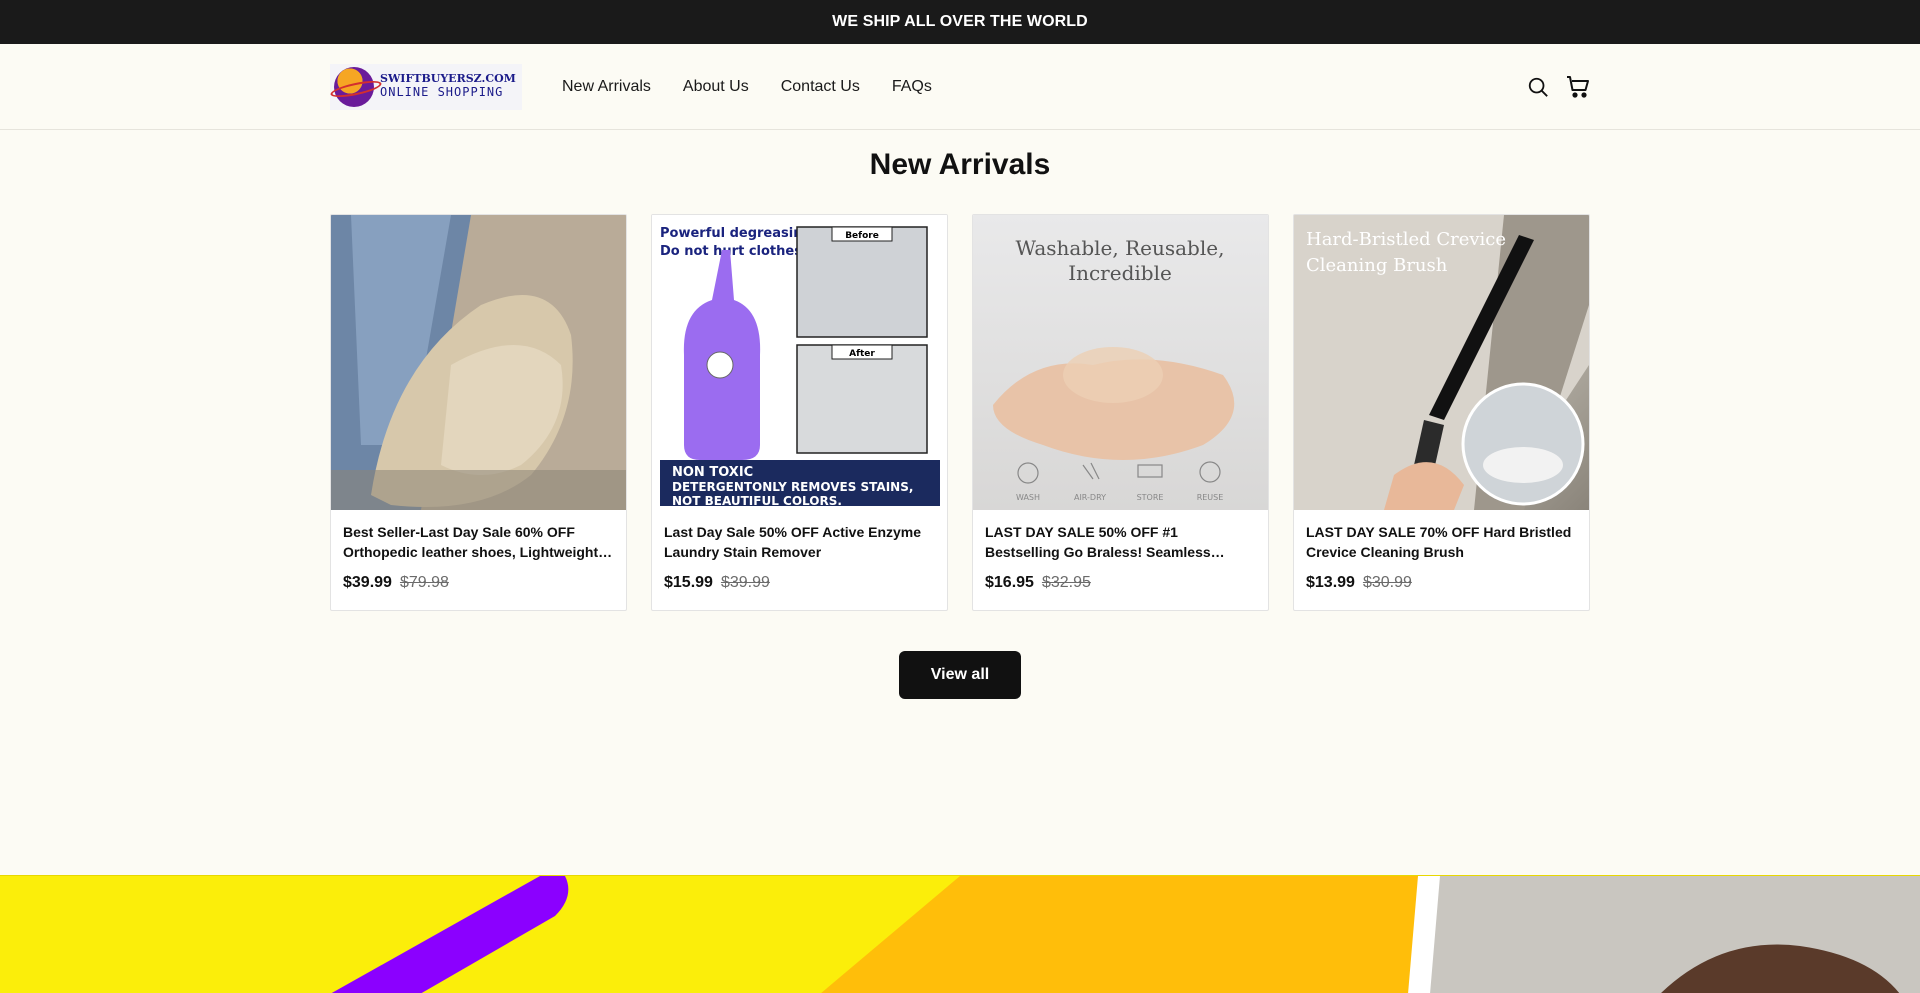 Image resolution: width=1920 pixels, height=993 pixels. I want to click on nav-faqs: FAQs, so click(912, 87).